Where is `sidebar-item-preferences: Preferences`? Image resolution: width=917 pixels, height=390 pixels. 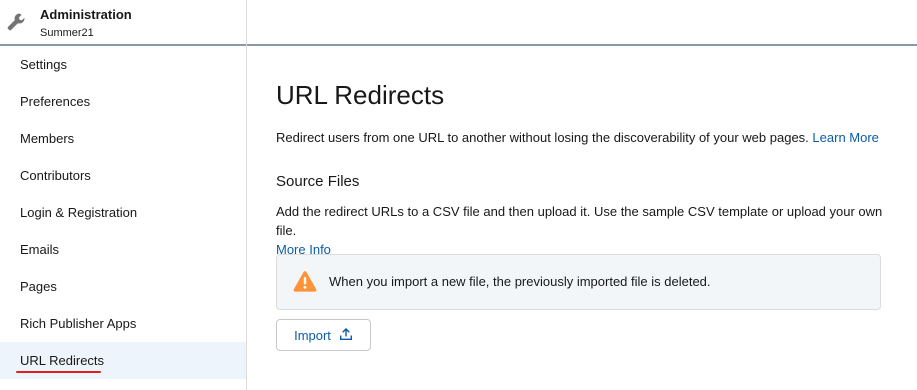
sidebar-item-preferences: Preferences is located at coordinates (123, 101).